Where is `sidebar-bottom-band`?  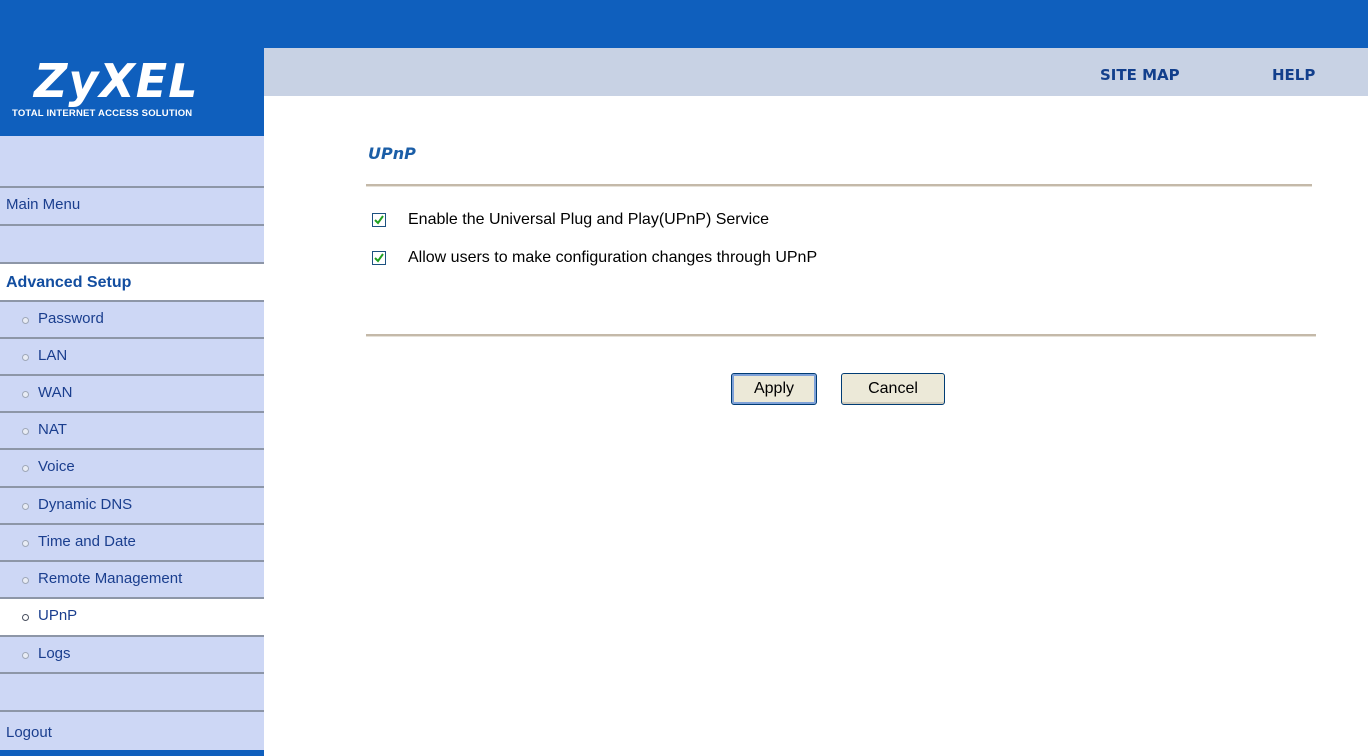 sidebar-bottom-band is located at coordinates (132, 753).